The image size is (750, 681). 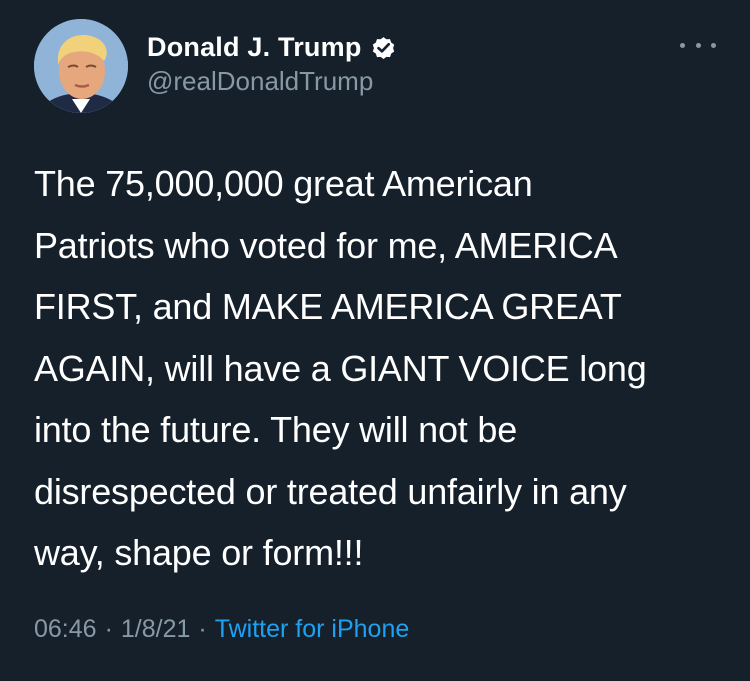 I want to click on tweet-date: 1/8/21, so click(x=156, y=629).